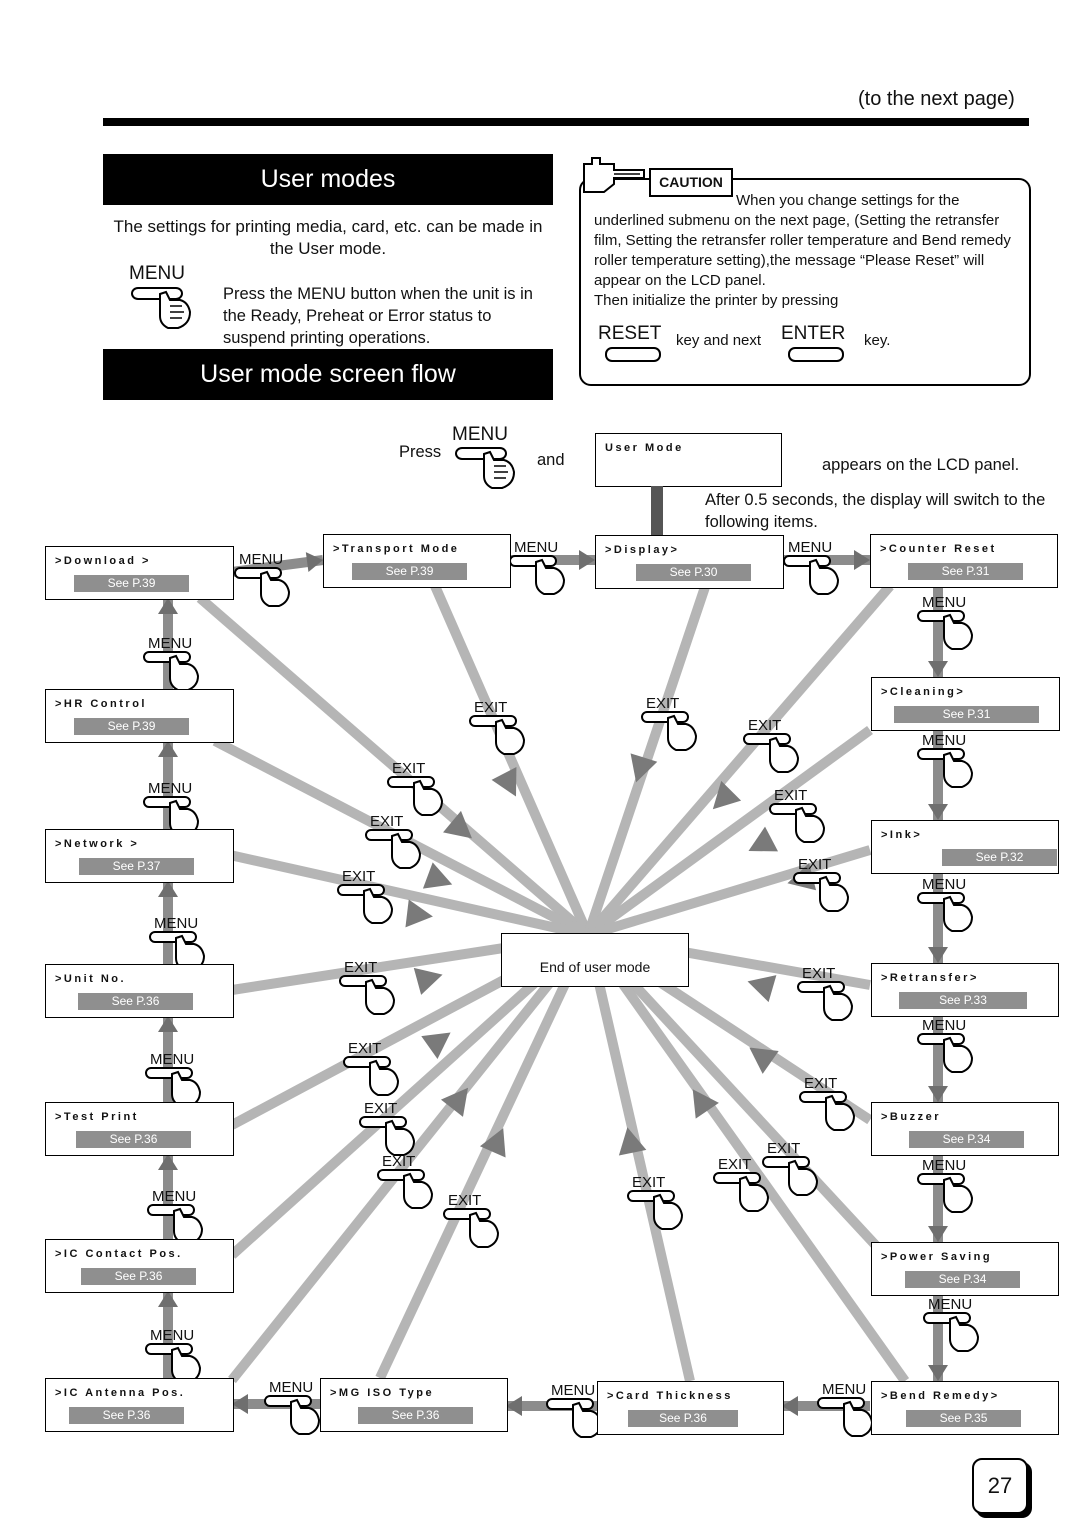 Image resolution: width=1080 pixels, height=1528 pixels. Describe the element at coordinates (595, 960) in the screenshot. I see `end-of-user-mode-box: End of user mode` at that location.